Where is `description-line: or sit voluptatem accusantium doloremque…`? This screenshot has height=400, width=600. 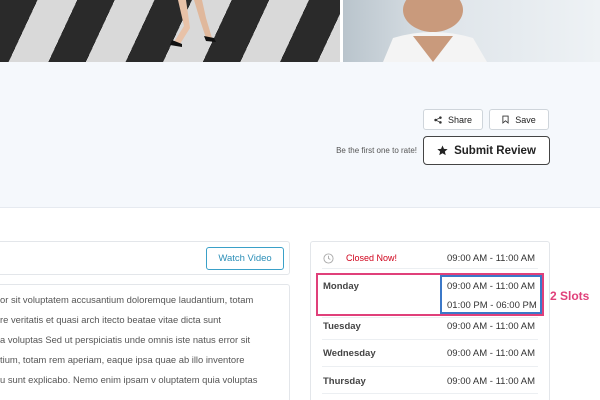 description-line: or sit voluptatem accusantium doloremque… is located at coordinates (127, 299).